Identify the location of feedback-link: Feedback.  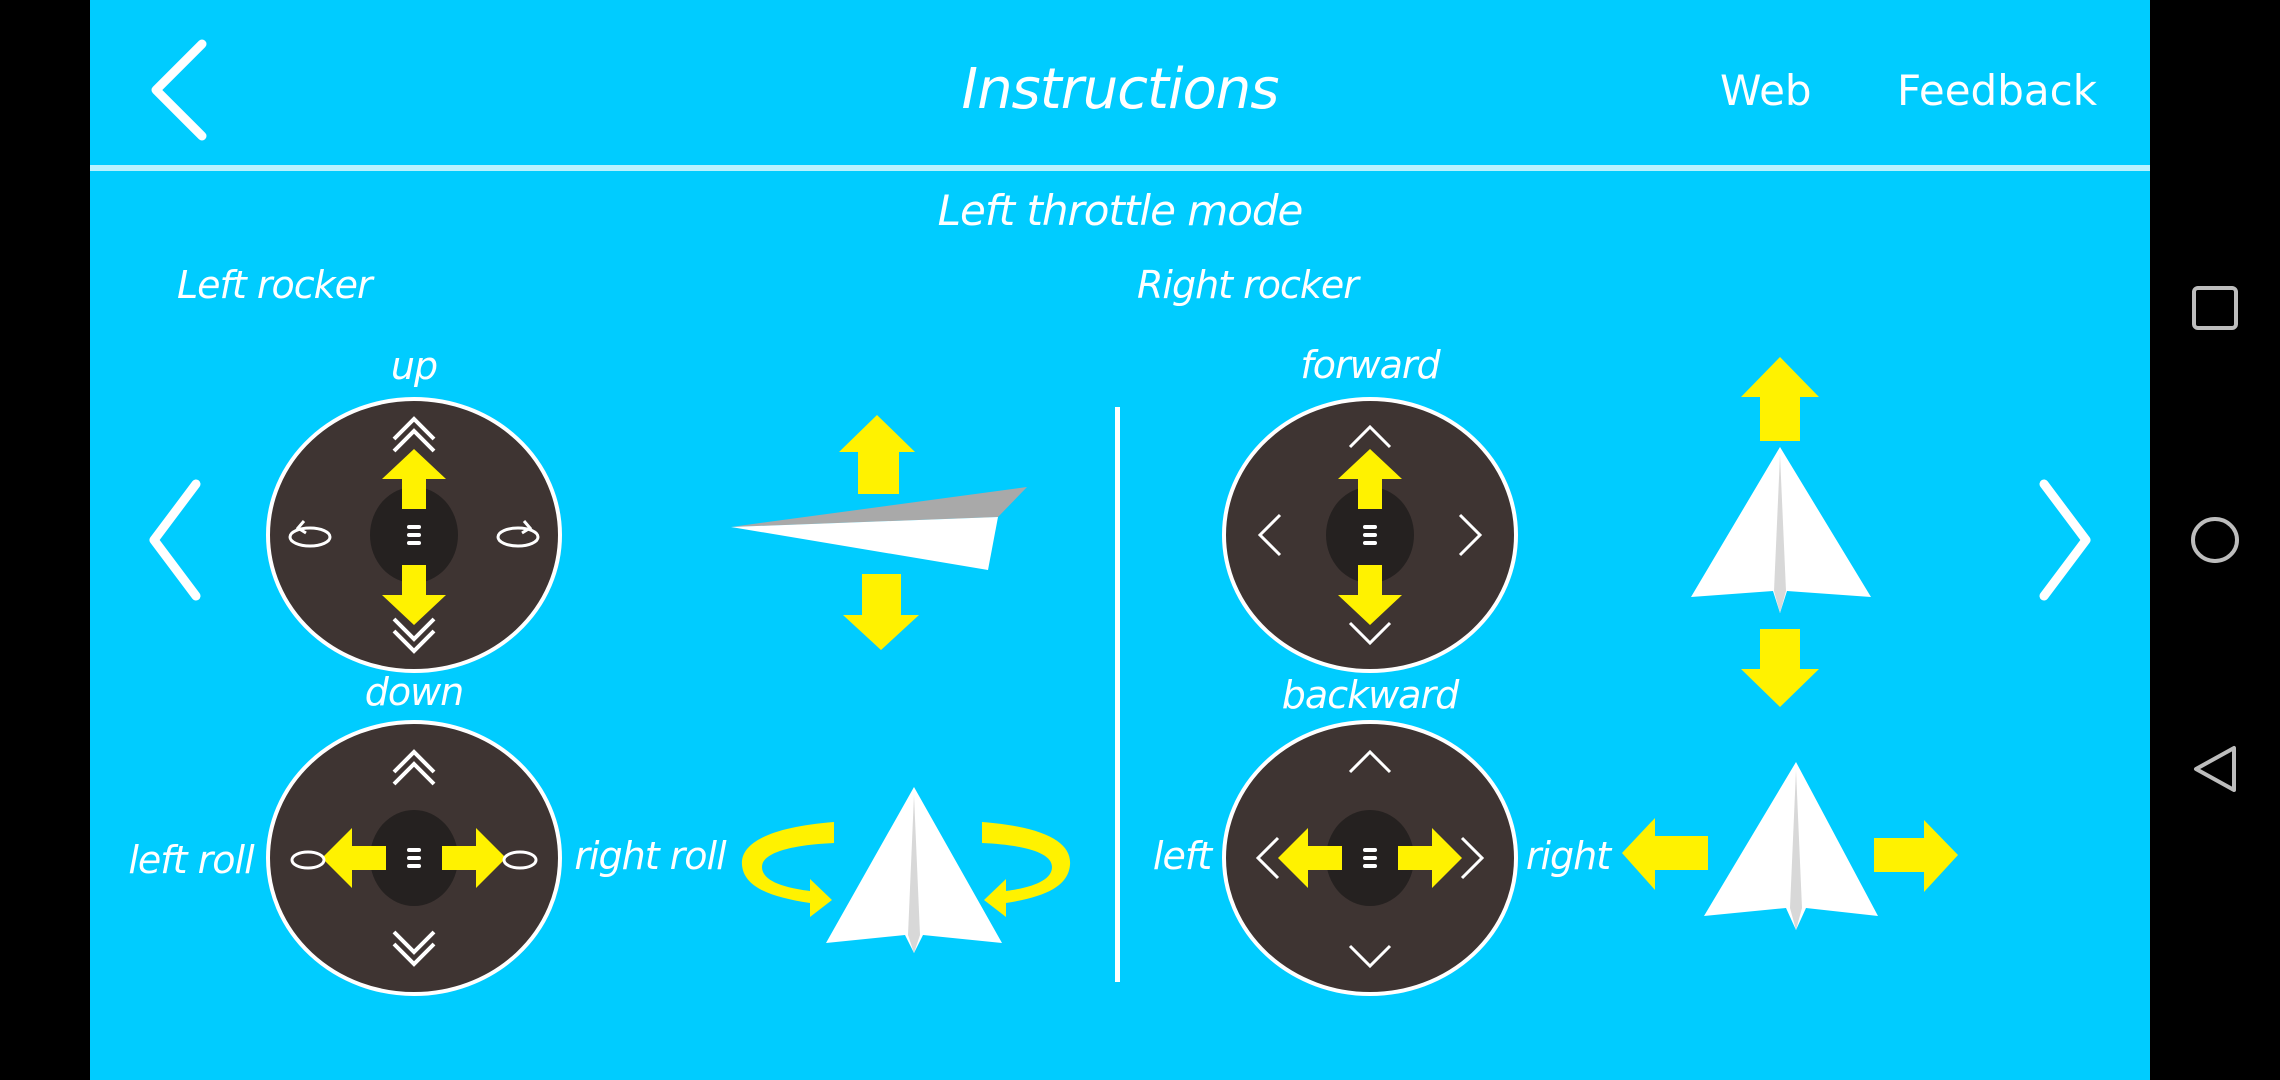
(1997, 91).